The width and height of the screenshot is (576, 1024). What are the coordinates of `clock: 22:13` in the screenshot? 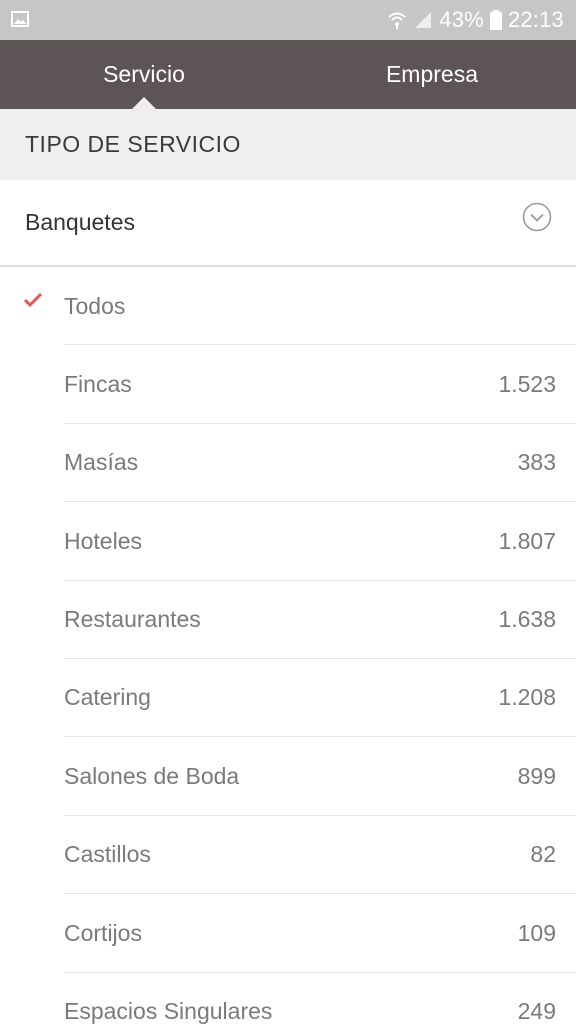 It's located at (535, 19).